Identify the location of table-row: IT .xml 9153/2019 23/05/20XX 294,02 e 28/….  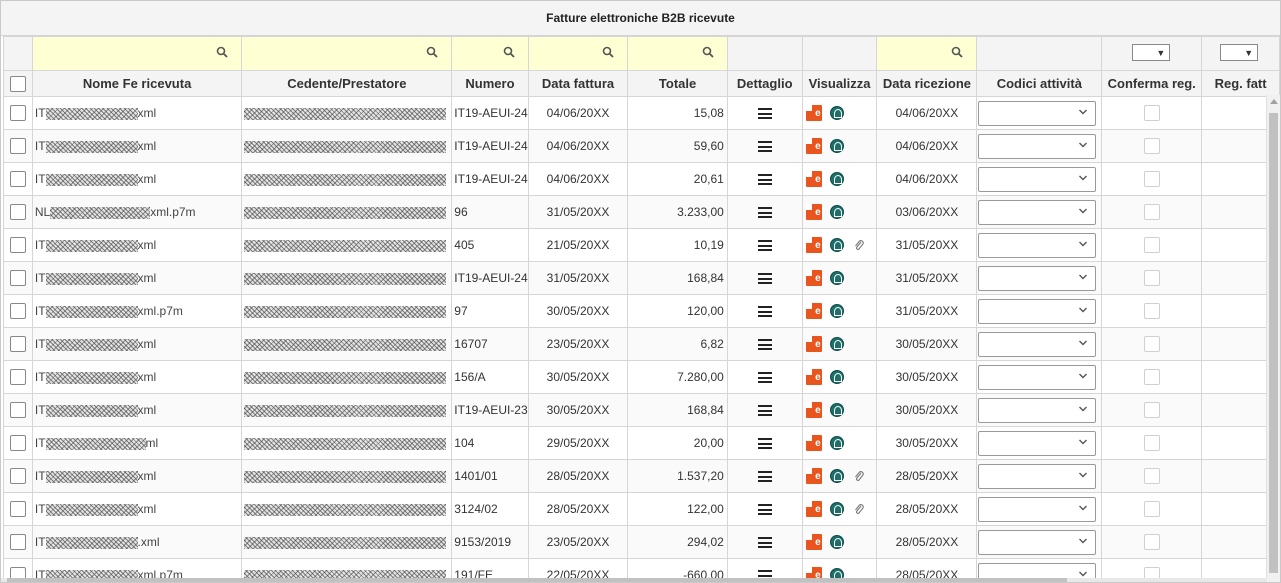
(641, 542).